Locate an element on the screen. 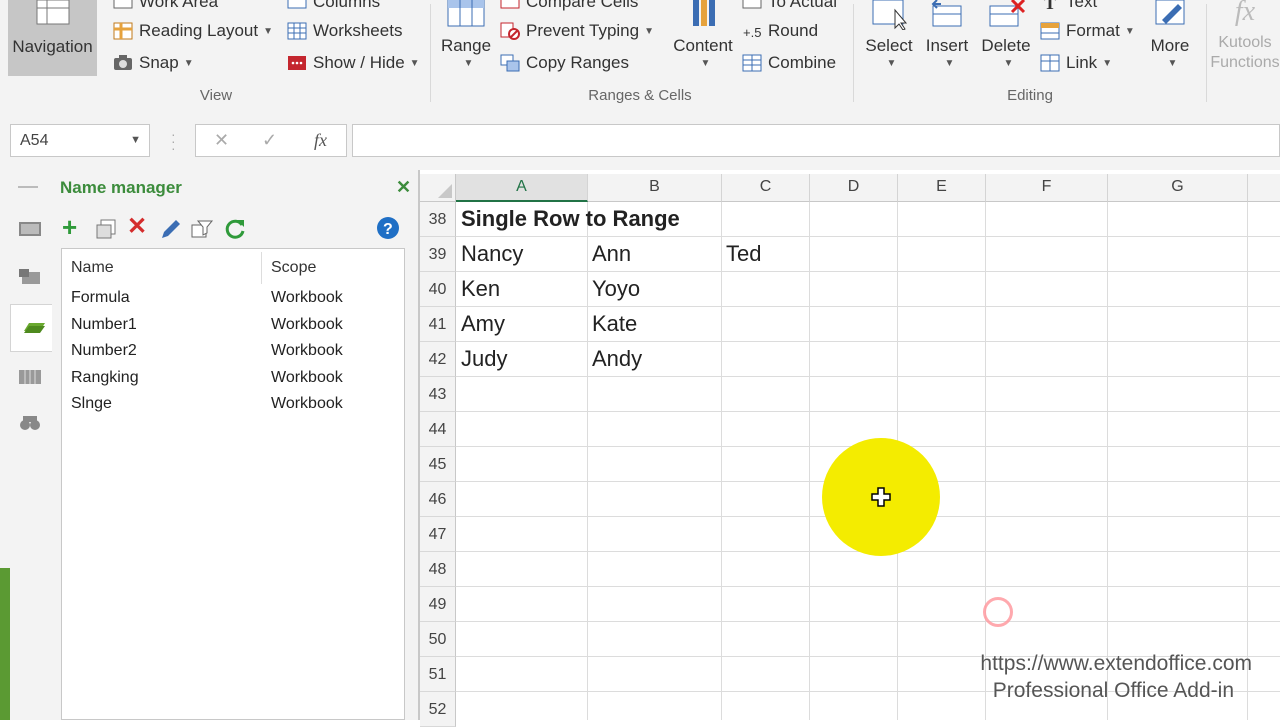 The image size is (1280, 727). cell-a38: Single Row to Range is located at coordinates (570, 219).